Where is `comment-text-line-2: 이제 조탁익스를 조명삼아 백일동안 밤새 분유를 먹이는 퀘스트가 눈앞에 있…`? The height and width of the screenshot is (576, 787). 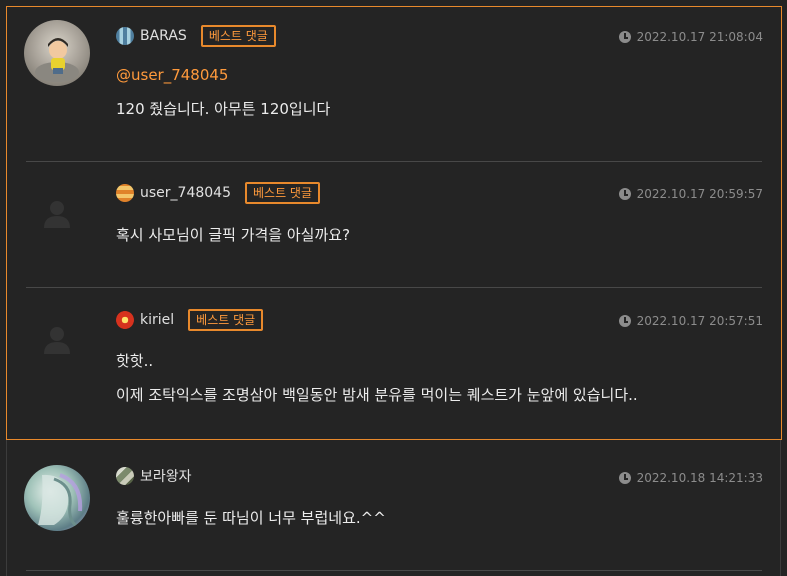 comment-text-line-2: 이제 조탁익스를 조명삼아 백일동안 밤새 분유를 먹이는 퀘스트가 눈앞에 있… is located at coordinates (377, 395).